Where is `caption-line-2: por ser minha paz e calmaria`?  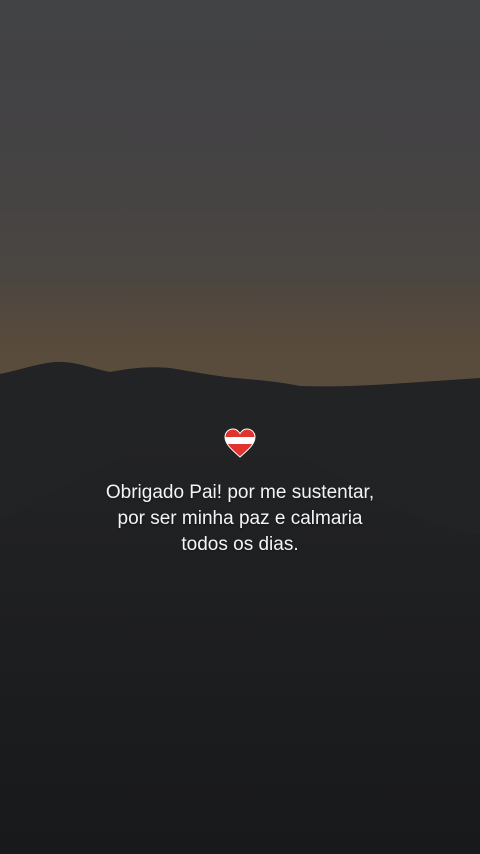
caption-line-2: por ser minha paz e calmaria is located at coordinates (240, 518).